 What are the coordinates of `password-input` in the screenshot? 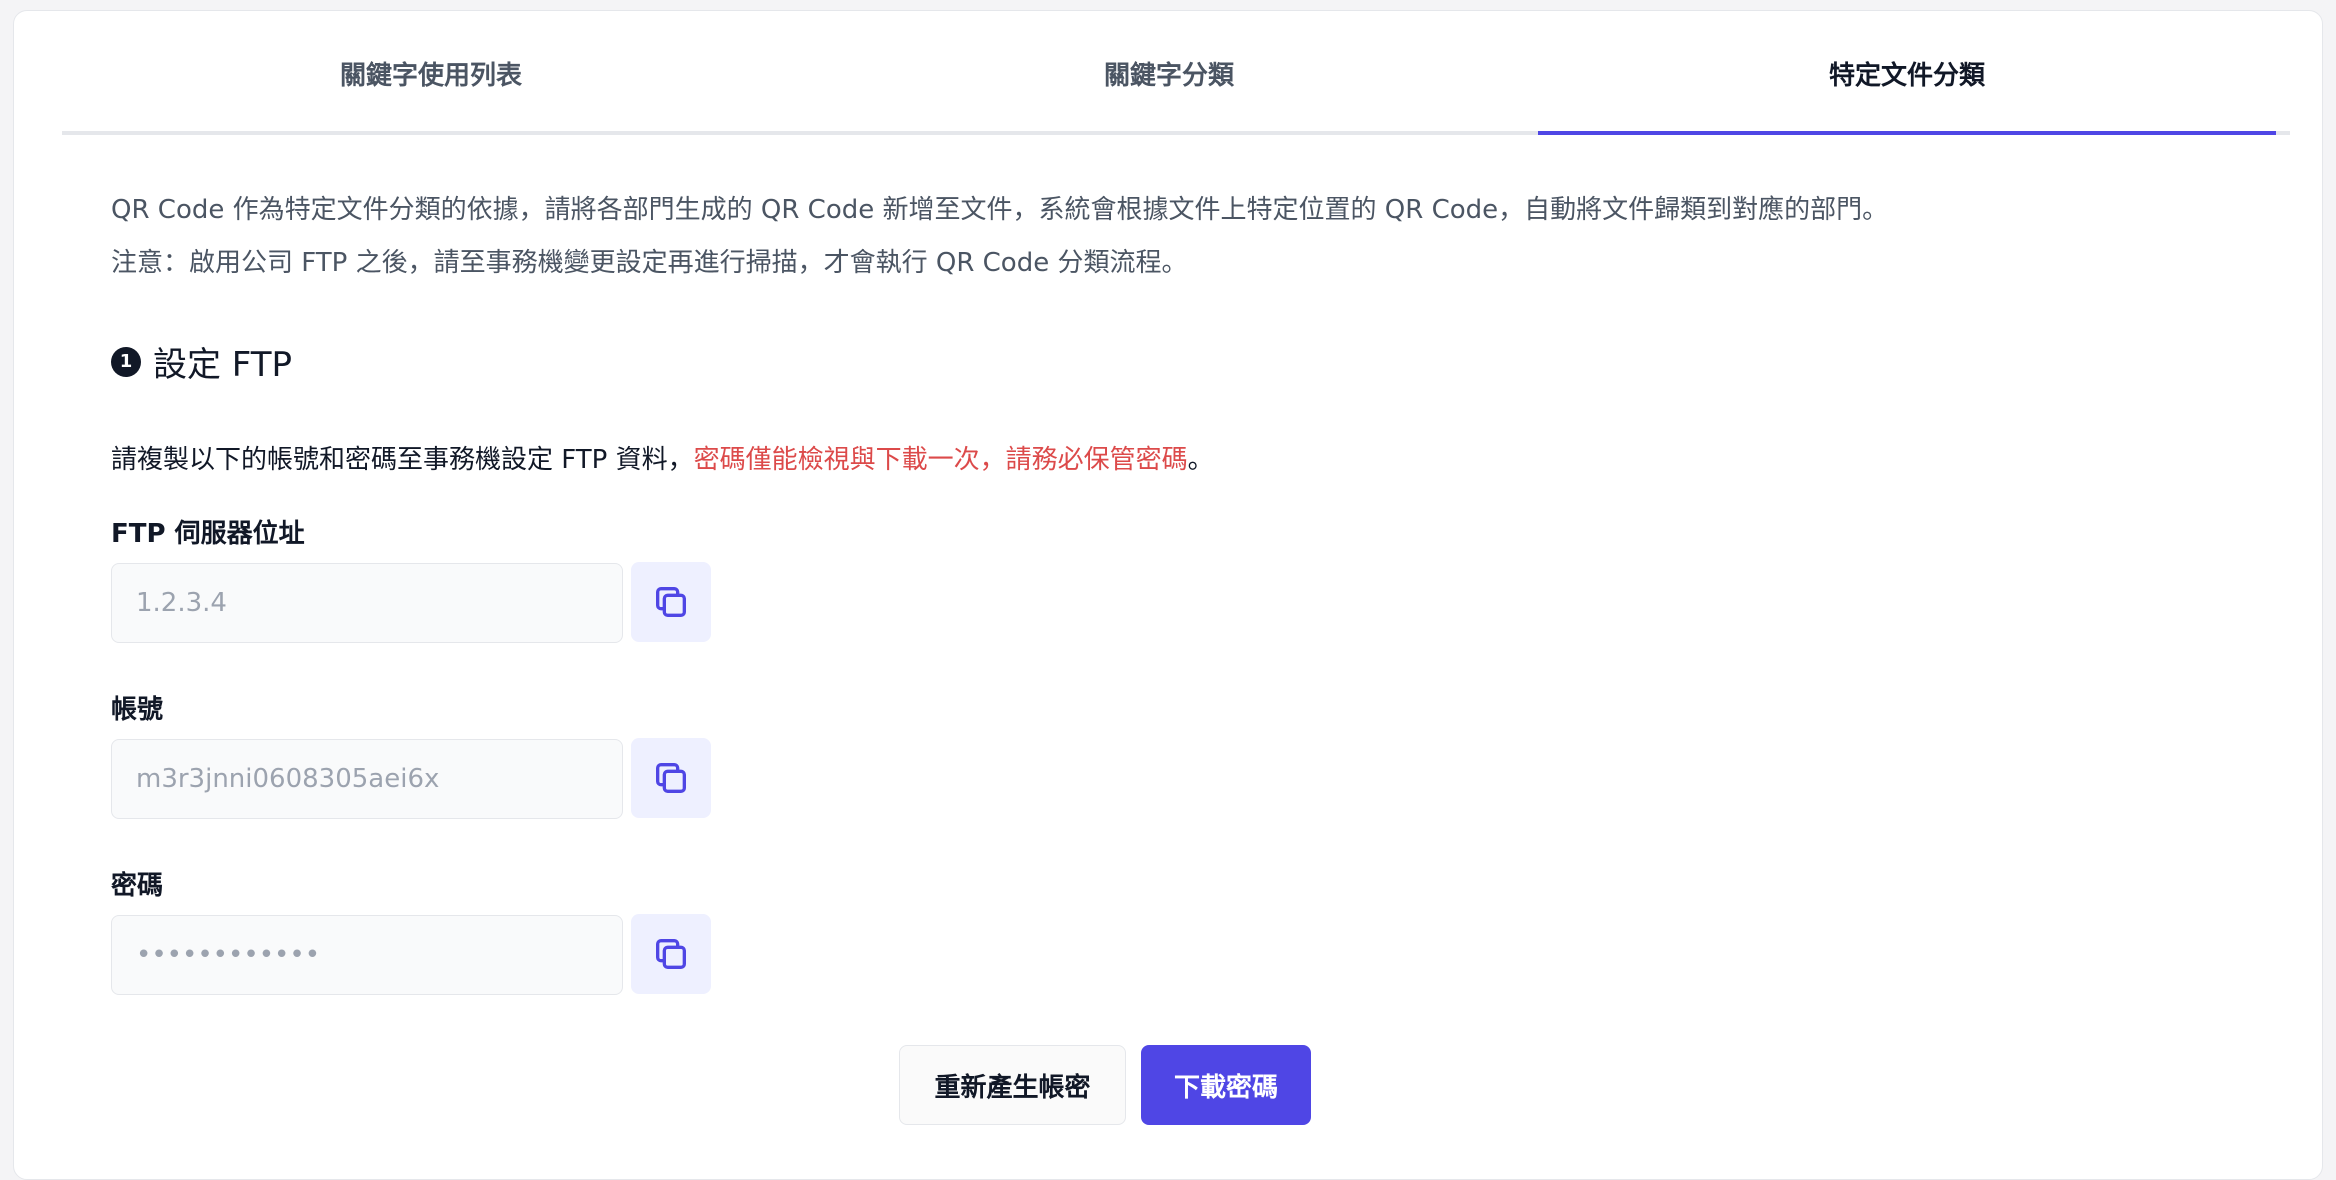 It's located at (367, 955).